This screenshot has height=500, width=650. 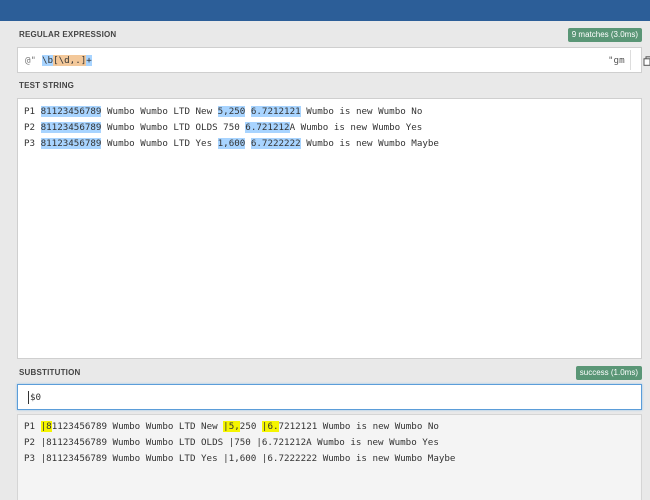 I want to click on copy-icon, so click(x=646, y=61).